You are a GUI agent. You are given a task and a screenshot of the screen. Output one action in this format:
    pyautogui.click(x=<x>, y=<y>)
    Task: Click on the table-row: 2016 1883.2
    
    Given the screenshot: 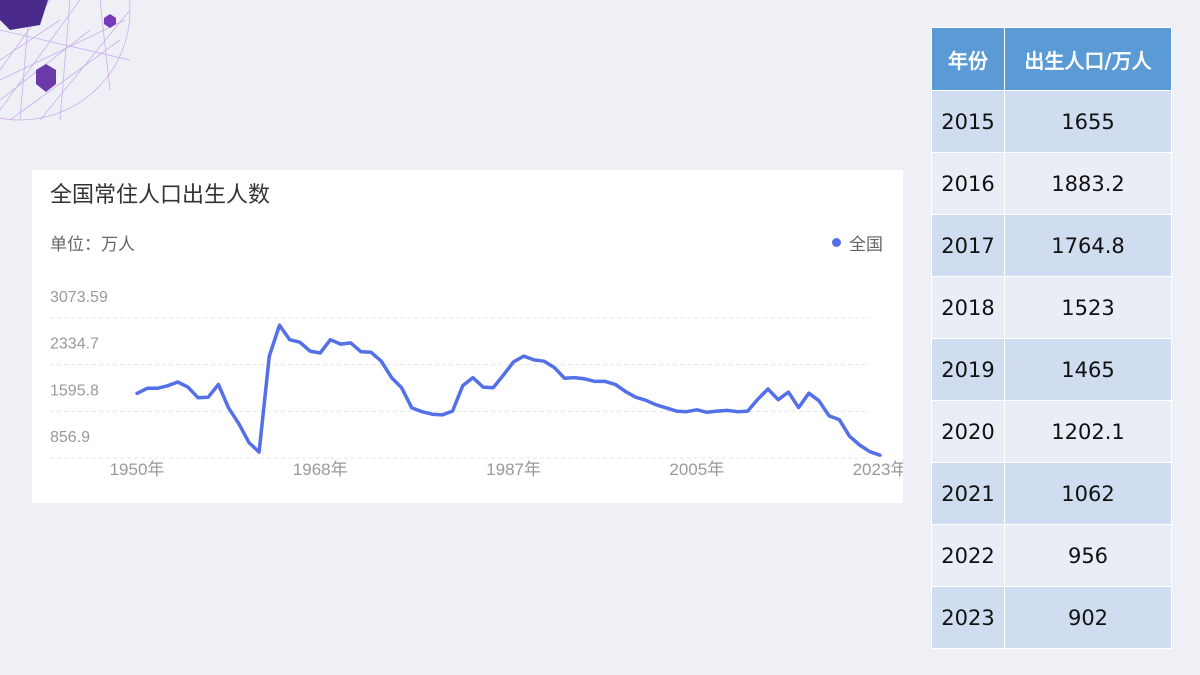 What is the action you would take?
    pyautogui.click(x=1051, y=183)
    